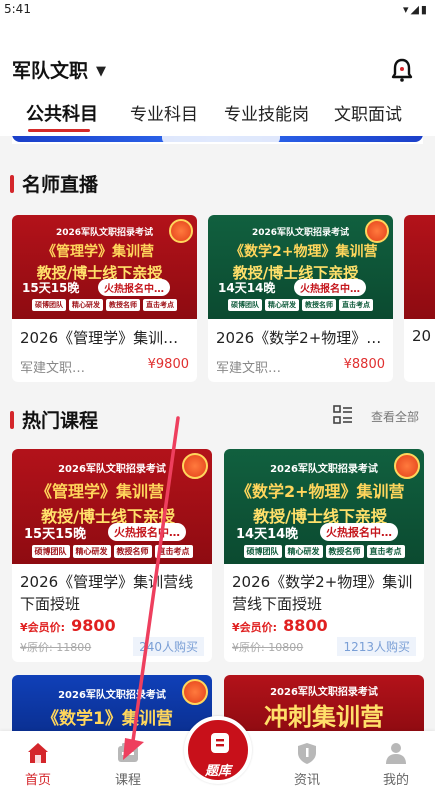 The width and height of the screenshot is (435, 786). Describe the element at coordinates (402, 70) in the screenshot. I see `bell-icon` at that location.